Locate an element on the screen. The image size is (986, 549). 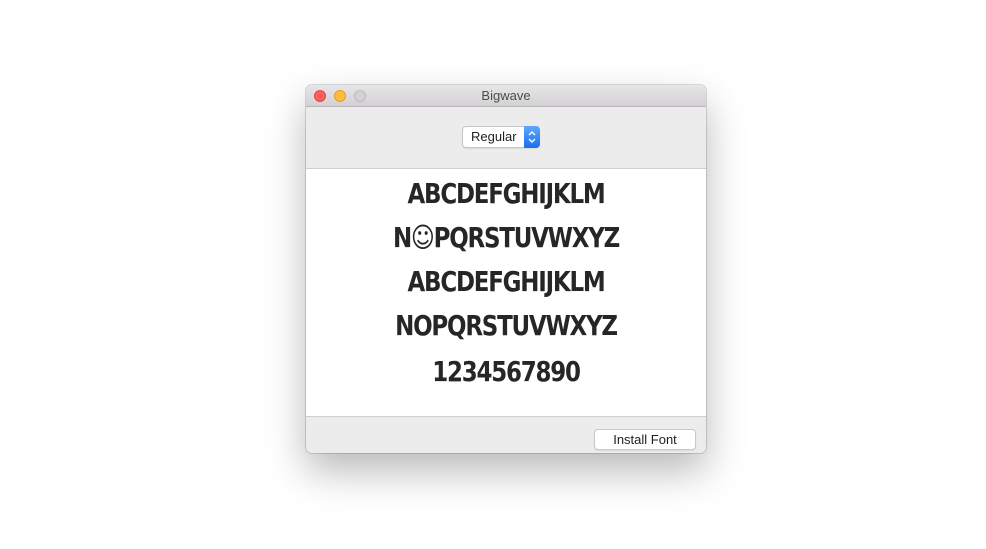
window-title: Bigwave is located at coordinates (506, 95).